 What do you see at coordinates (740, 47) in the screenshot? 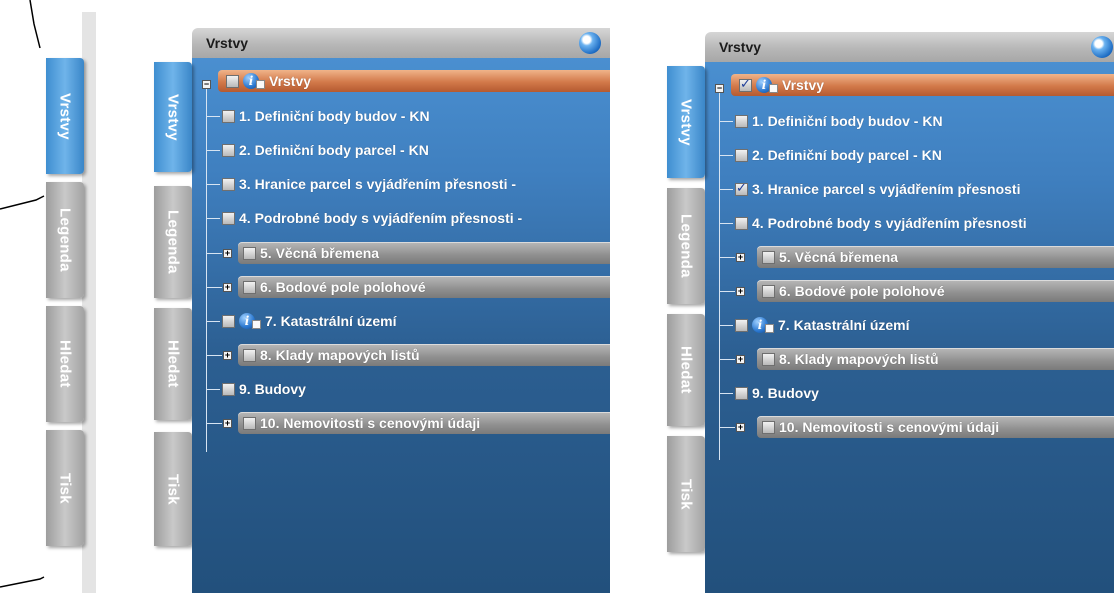
I see `panel-title: Vrstvy` at bounding box center [740, 47].